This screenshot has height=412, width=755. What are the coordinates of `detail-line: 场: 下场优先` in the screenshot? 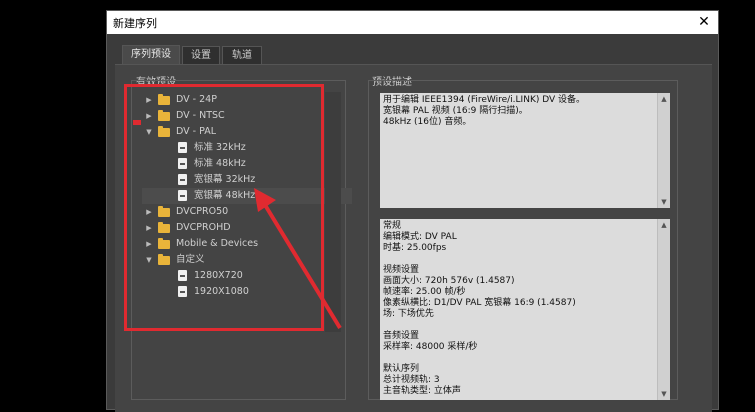 It's located at (408, 314).